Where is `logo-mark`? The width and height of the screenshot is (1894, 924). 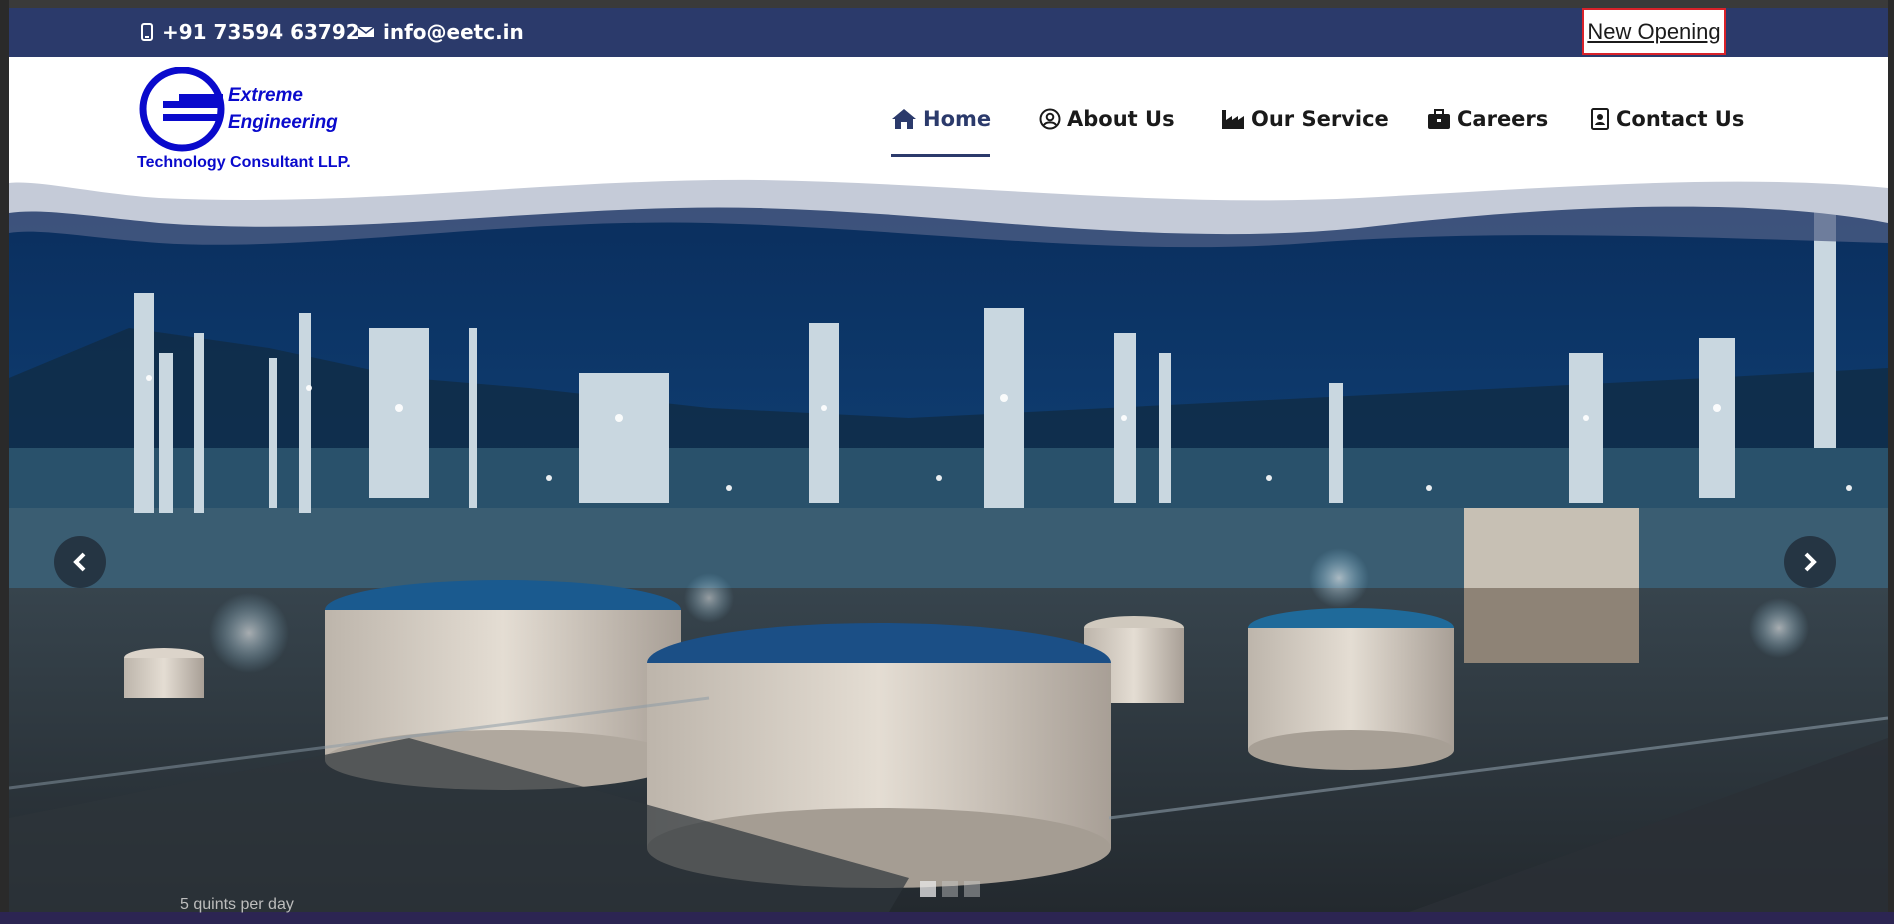 logo-mark is located at coordinates (182, 109).